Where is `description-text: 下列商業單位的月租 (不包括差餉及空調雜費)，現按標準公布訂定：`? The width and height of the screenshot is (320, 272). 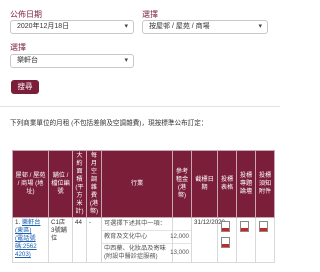
description-text: 下列商業單位的月租 (不包括差餉及空調雜費)，現按標準公布訂定： is located at coordinates (109, 123).